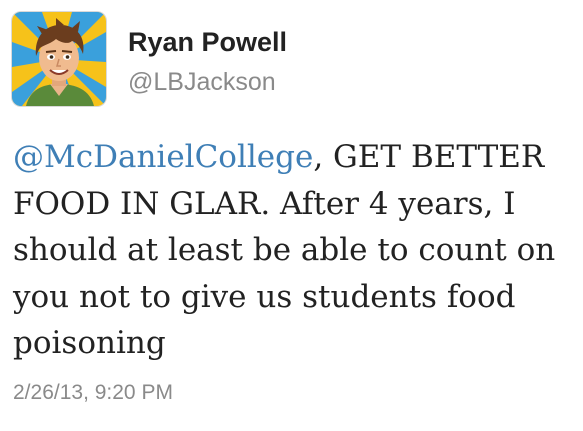  Describe the element at coordinates (163, 157) in the screenshot. I see `mention-link: @McDanielCollege` at that location.